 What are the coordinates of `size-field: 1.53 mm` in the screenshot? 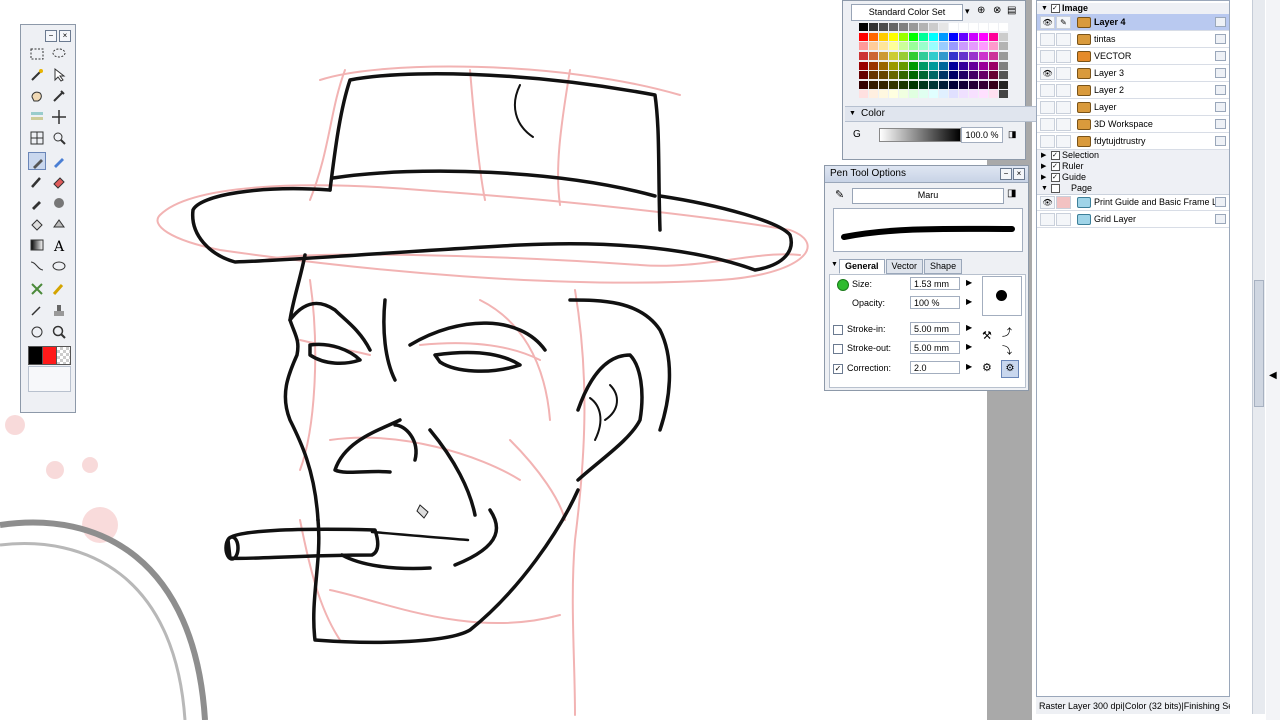 It's located at (935, 283).